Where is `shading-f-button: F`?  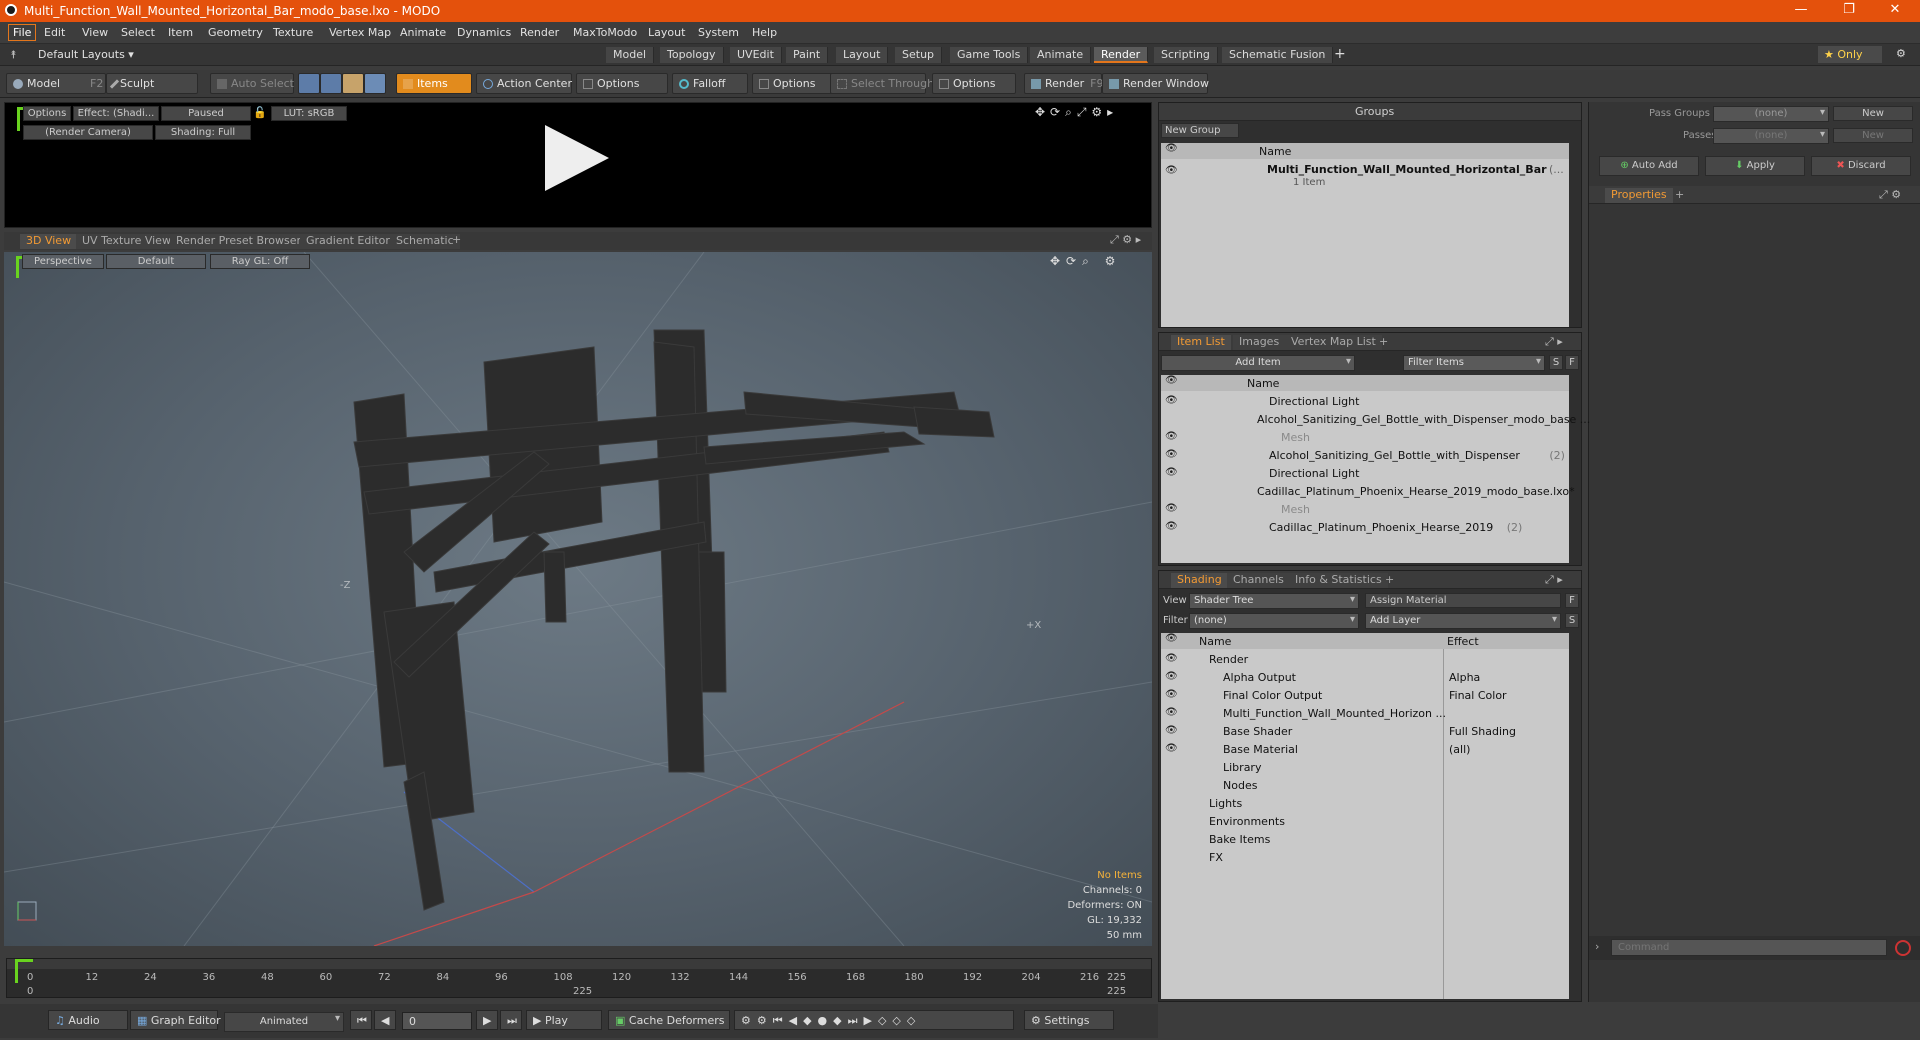 shading-f-button: F is located at coordinates (1572, 600).